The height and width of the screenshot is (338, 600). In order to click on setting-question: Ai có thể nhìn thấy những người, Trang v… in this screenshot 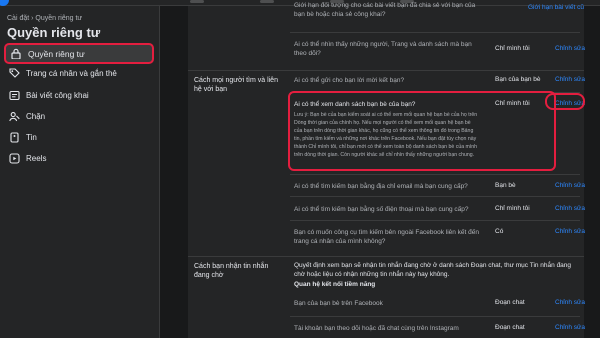, I will do `click(383, 49)`.